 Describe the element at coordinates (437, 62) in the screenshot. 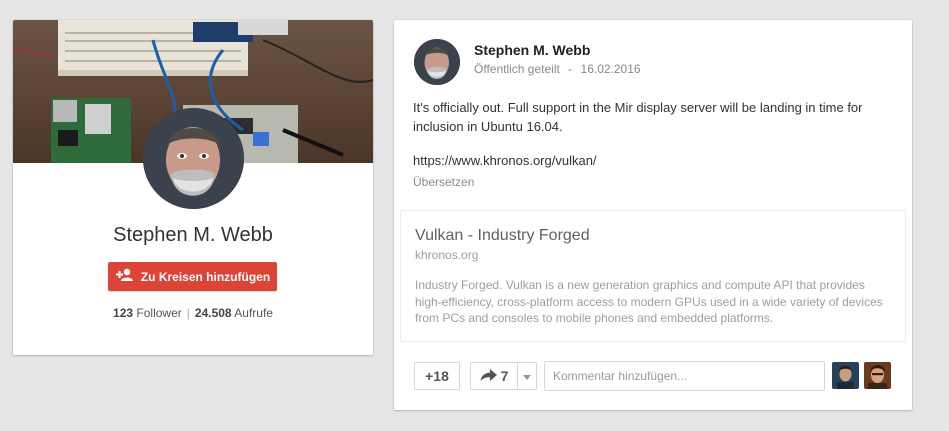

I see `post-author-avatar` at that location.